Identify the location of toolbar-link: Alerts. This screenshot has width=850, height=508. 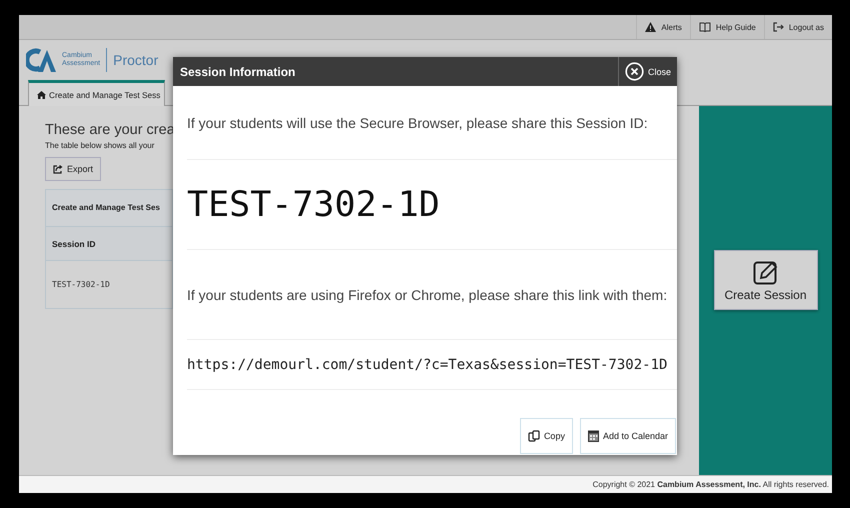
(663, 27).